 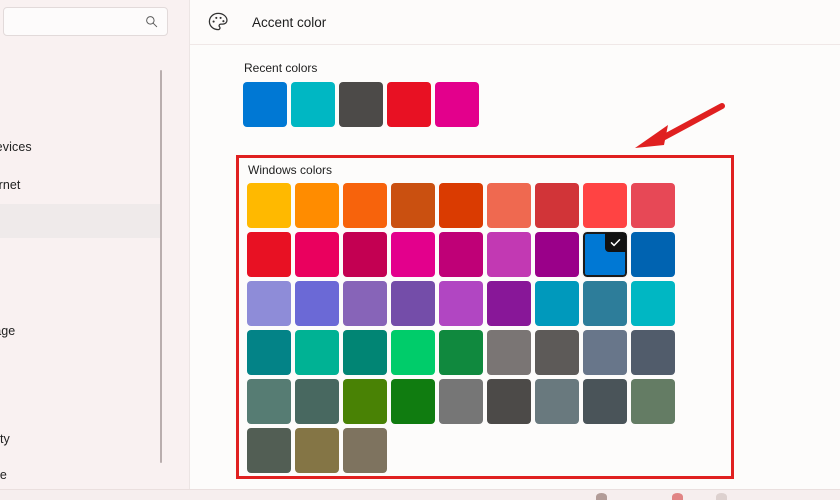 What do you see at coordinates (81, 439) in the screenshot?
I see `sidebar-item-privacy-security: security` at bounding box center [81, 439].